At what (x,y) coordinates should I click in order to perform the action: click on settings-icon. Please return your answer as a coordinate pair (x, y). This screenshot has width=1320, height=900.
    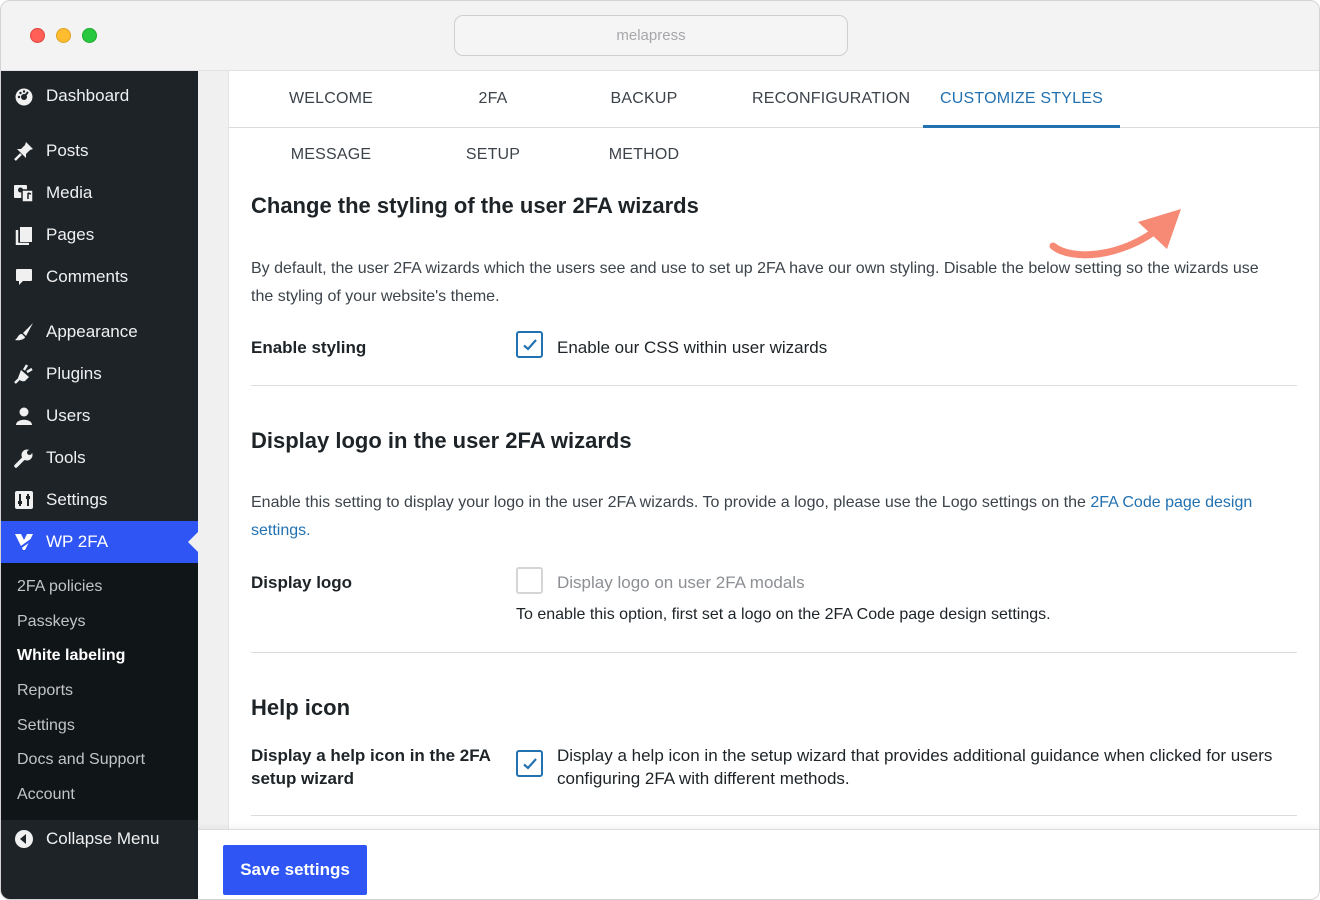
    Looking at the image, I should click on (24, 500).